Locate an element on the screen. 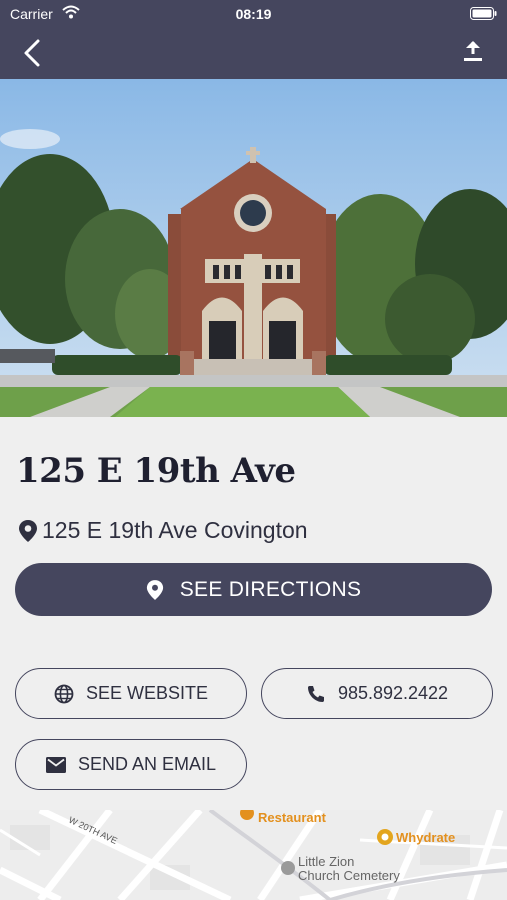 Image resolution: width=507 pixels, height=900 pixels. place-address: 125 E 19th Ave Covington is located at coordinates (163, 530).